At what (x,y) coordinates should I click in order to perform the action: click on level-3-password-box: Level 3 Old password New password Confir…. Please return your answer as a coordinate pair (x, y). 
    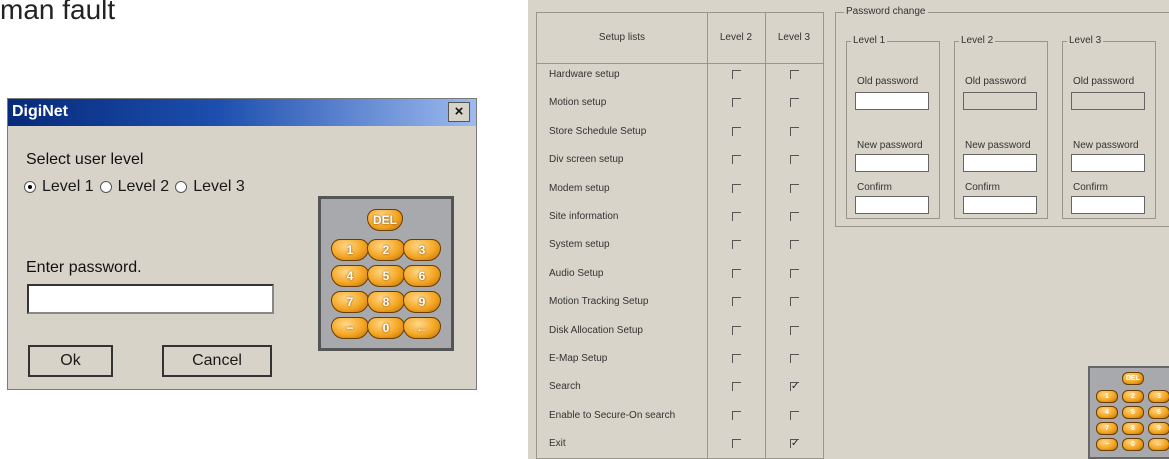
    Looking at the image, I should click on (1109, 127).